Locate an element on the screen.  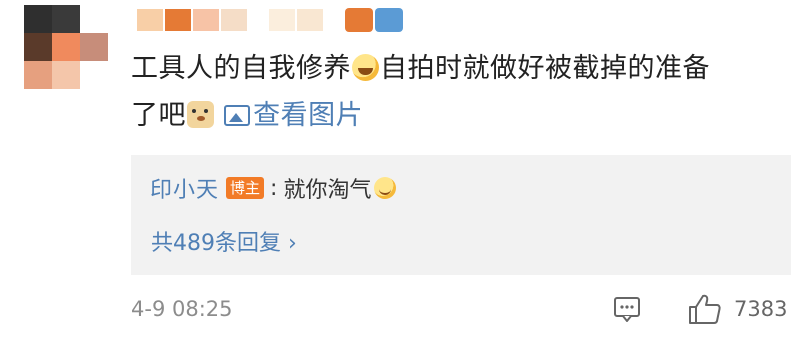
smile-emoji-icon is located at coordinates (385, 188).